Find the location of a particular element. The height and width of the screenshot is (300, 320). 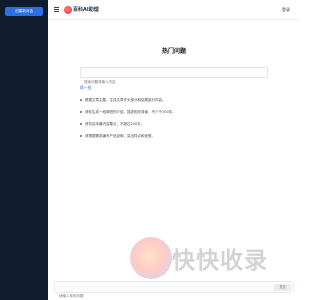

header: 百科AI助理 登录 is located at coordinates (174, 10).